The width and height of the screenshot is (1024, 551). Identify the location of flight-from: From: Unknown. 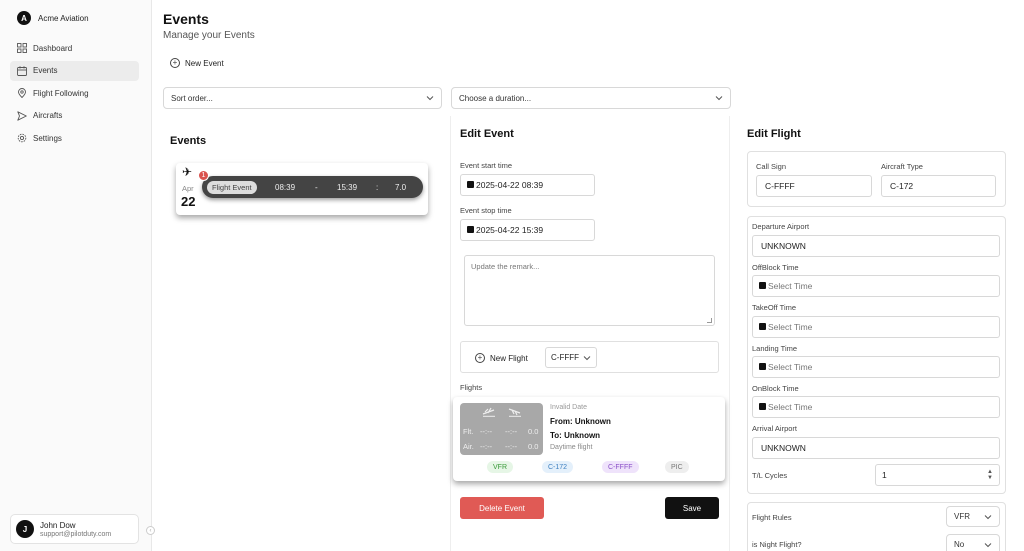
(580, 421).